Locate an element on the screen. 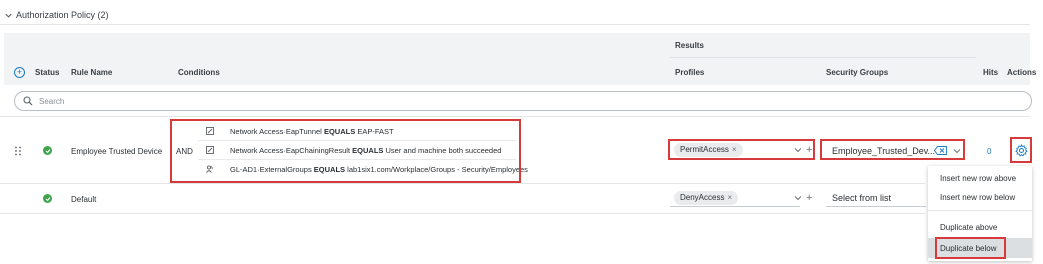 Image resolution: width=1043 pixels, height=264 pixels. menu-item-insert-above: Insert new row above is located at coordinates (980, 178).